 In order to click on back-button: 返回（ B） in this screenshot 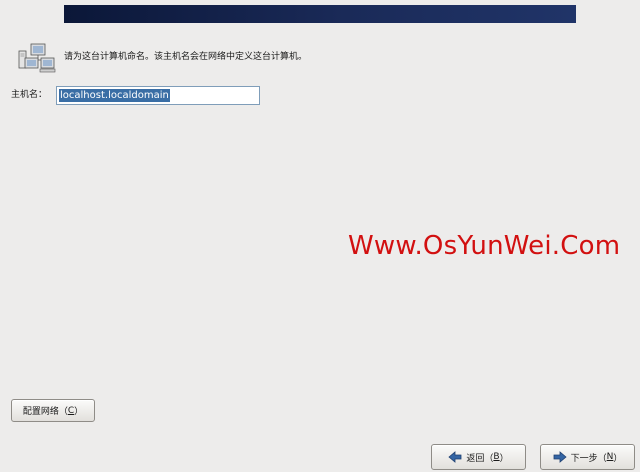, I will do `click(478, 457)`.